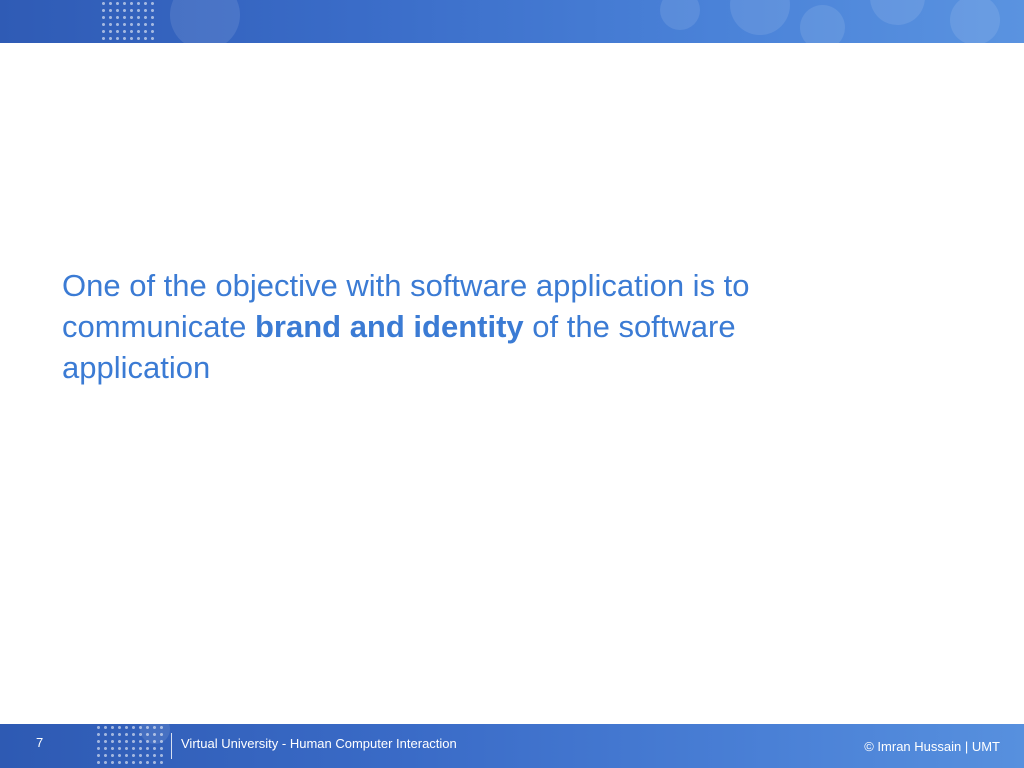 The width and height of the screenshot is (1024, 768). What do you see at coordinates (127, 21) in the screenshot?
I see `dot-pattern-decoration` at bounding box center [127, 21].